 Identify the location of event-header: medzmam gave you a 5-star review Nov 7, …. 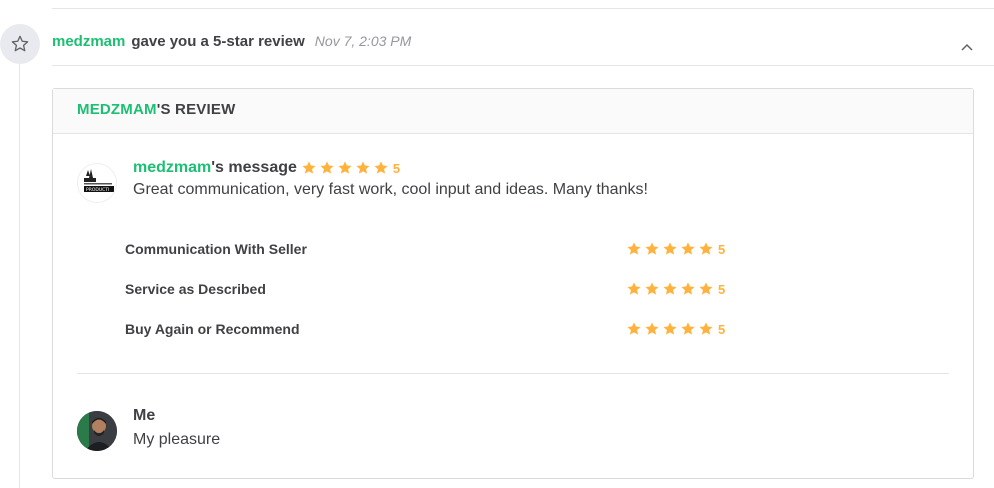
(231, 45).